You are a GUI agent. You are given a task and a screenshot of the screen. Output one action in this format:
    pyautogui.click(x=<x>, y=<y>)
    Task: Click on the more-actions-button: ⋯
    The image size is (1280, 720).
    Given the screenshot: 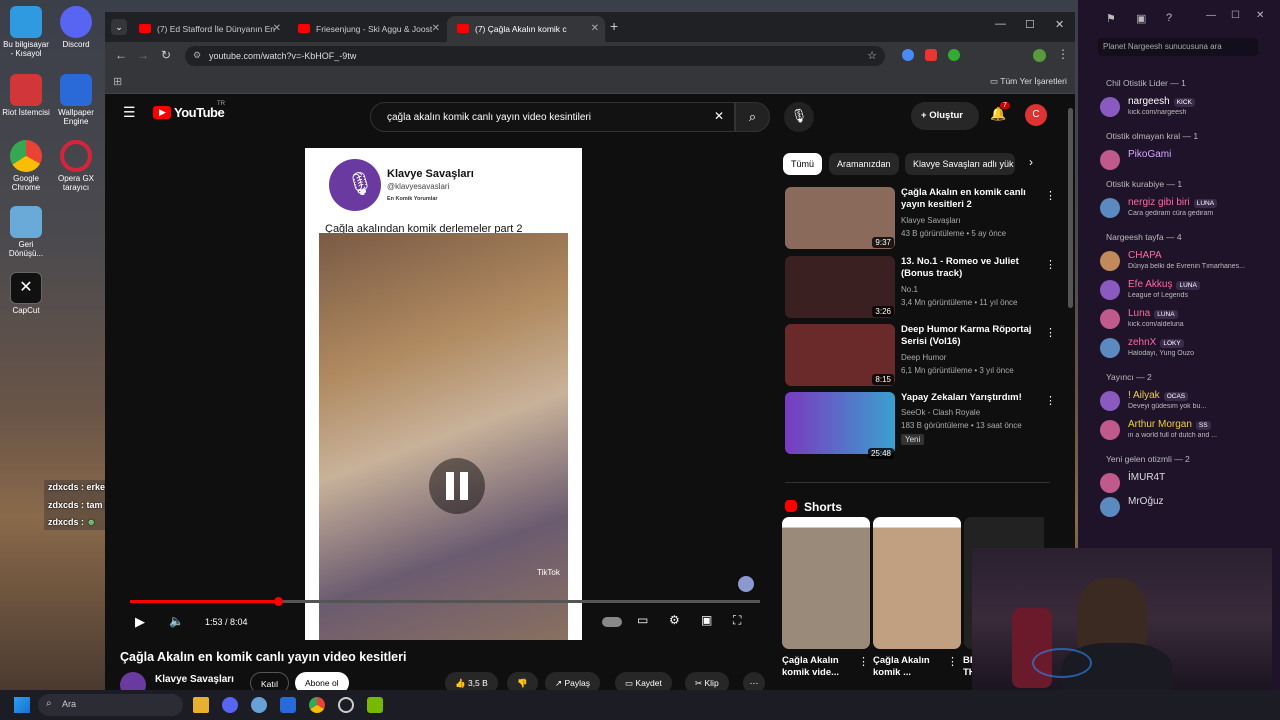 What is the action you would take?
    pyautogui.click(x=754, y=682)
    